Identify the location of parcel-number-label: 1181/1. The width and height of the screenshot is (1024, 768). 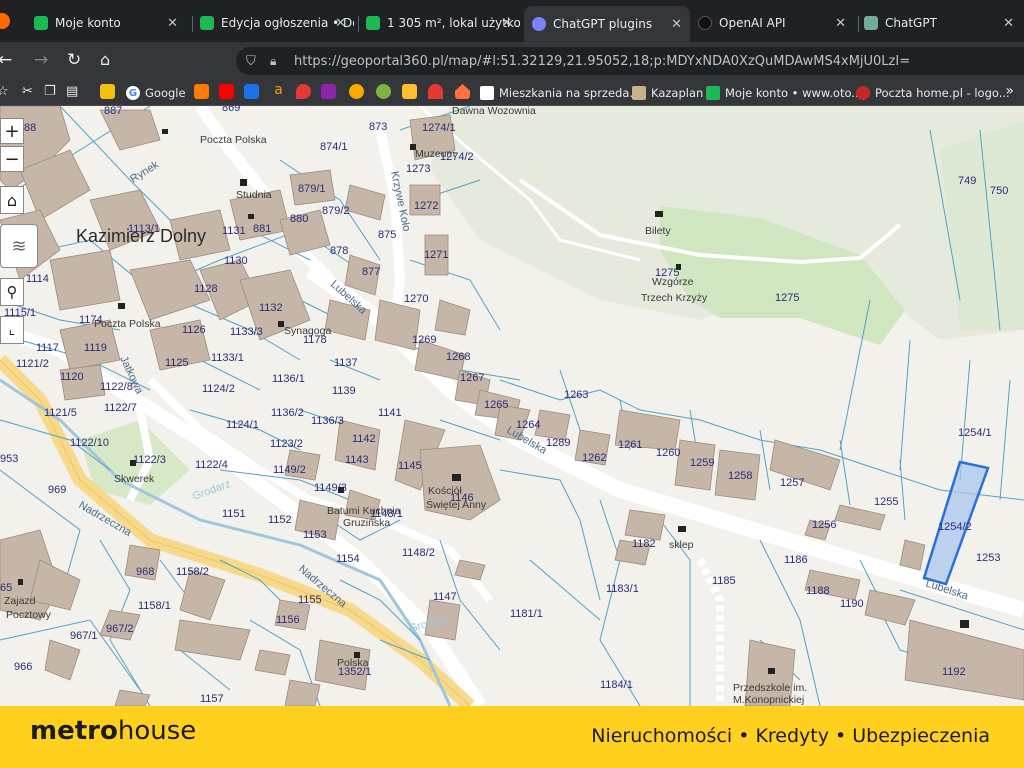
(526, 614).